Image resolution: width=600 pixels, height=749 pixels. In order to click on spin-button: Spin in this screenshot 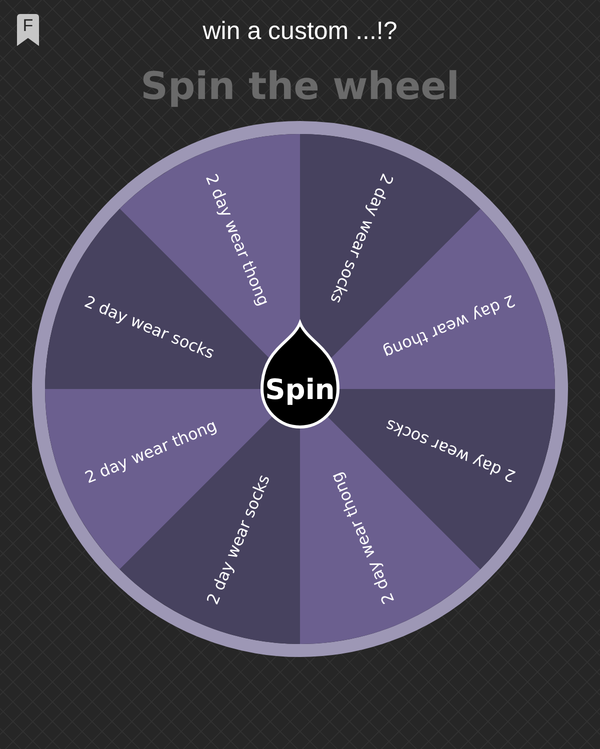, I will do `click(300, 375)`.